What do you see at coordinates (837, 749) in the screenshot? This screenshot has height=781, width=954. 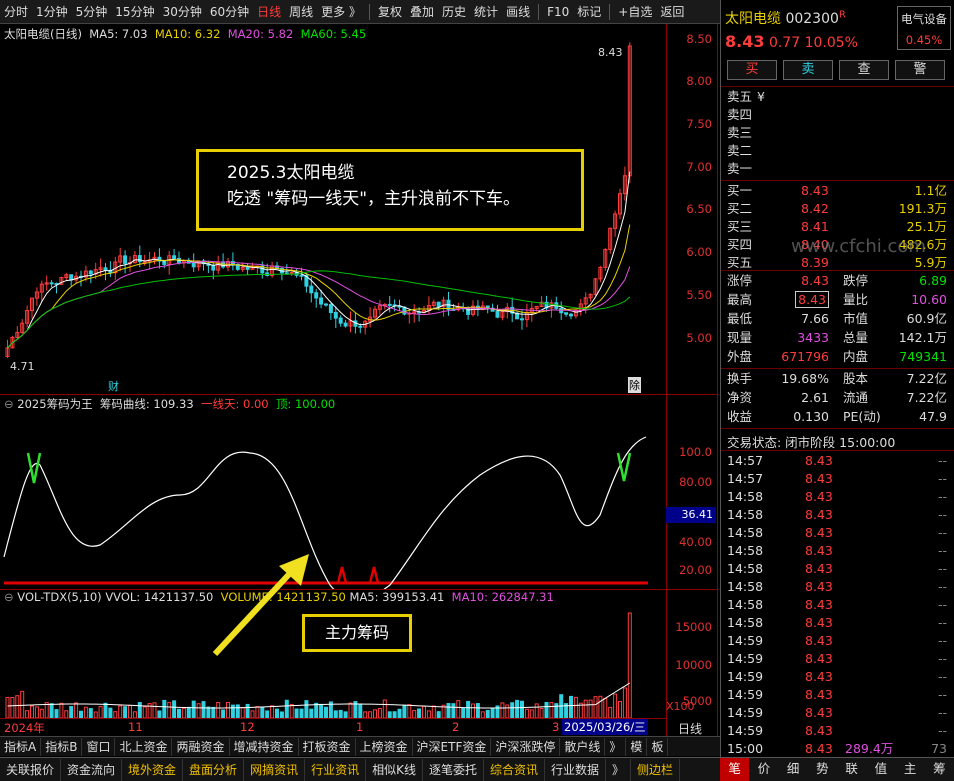 I see `tick-row: 15:00 8.43 289.4万 73` at bounding box center [837, 749].